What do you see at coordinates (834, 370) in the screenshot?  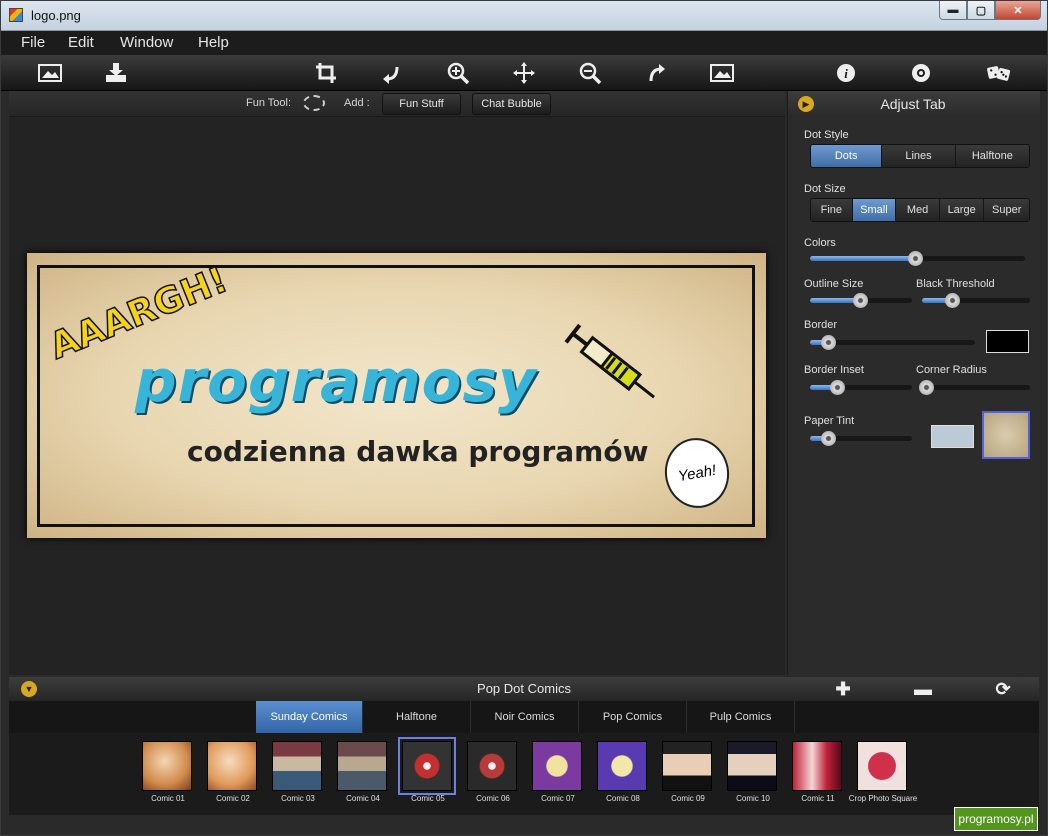 I see `border-inset-label: Border Inset` at bounding box center [834, 370].